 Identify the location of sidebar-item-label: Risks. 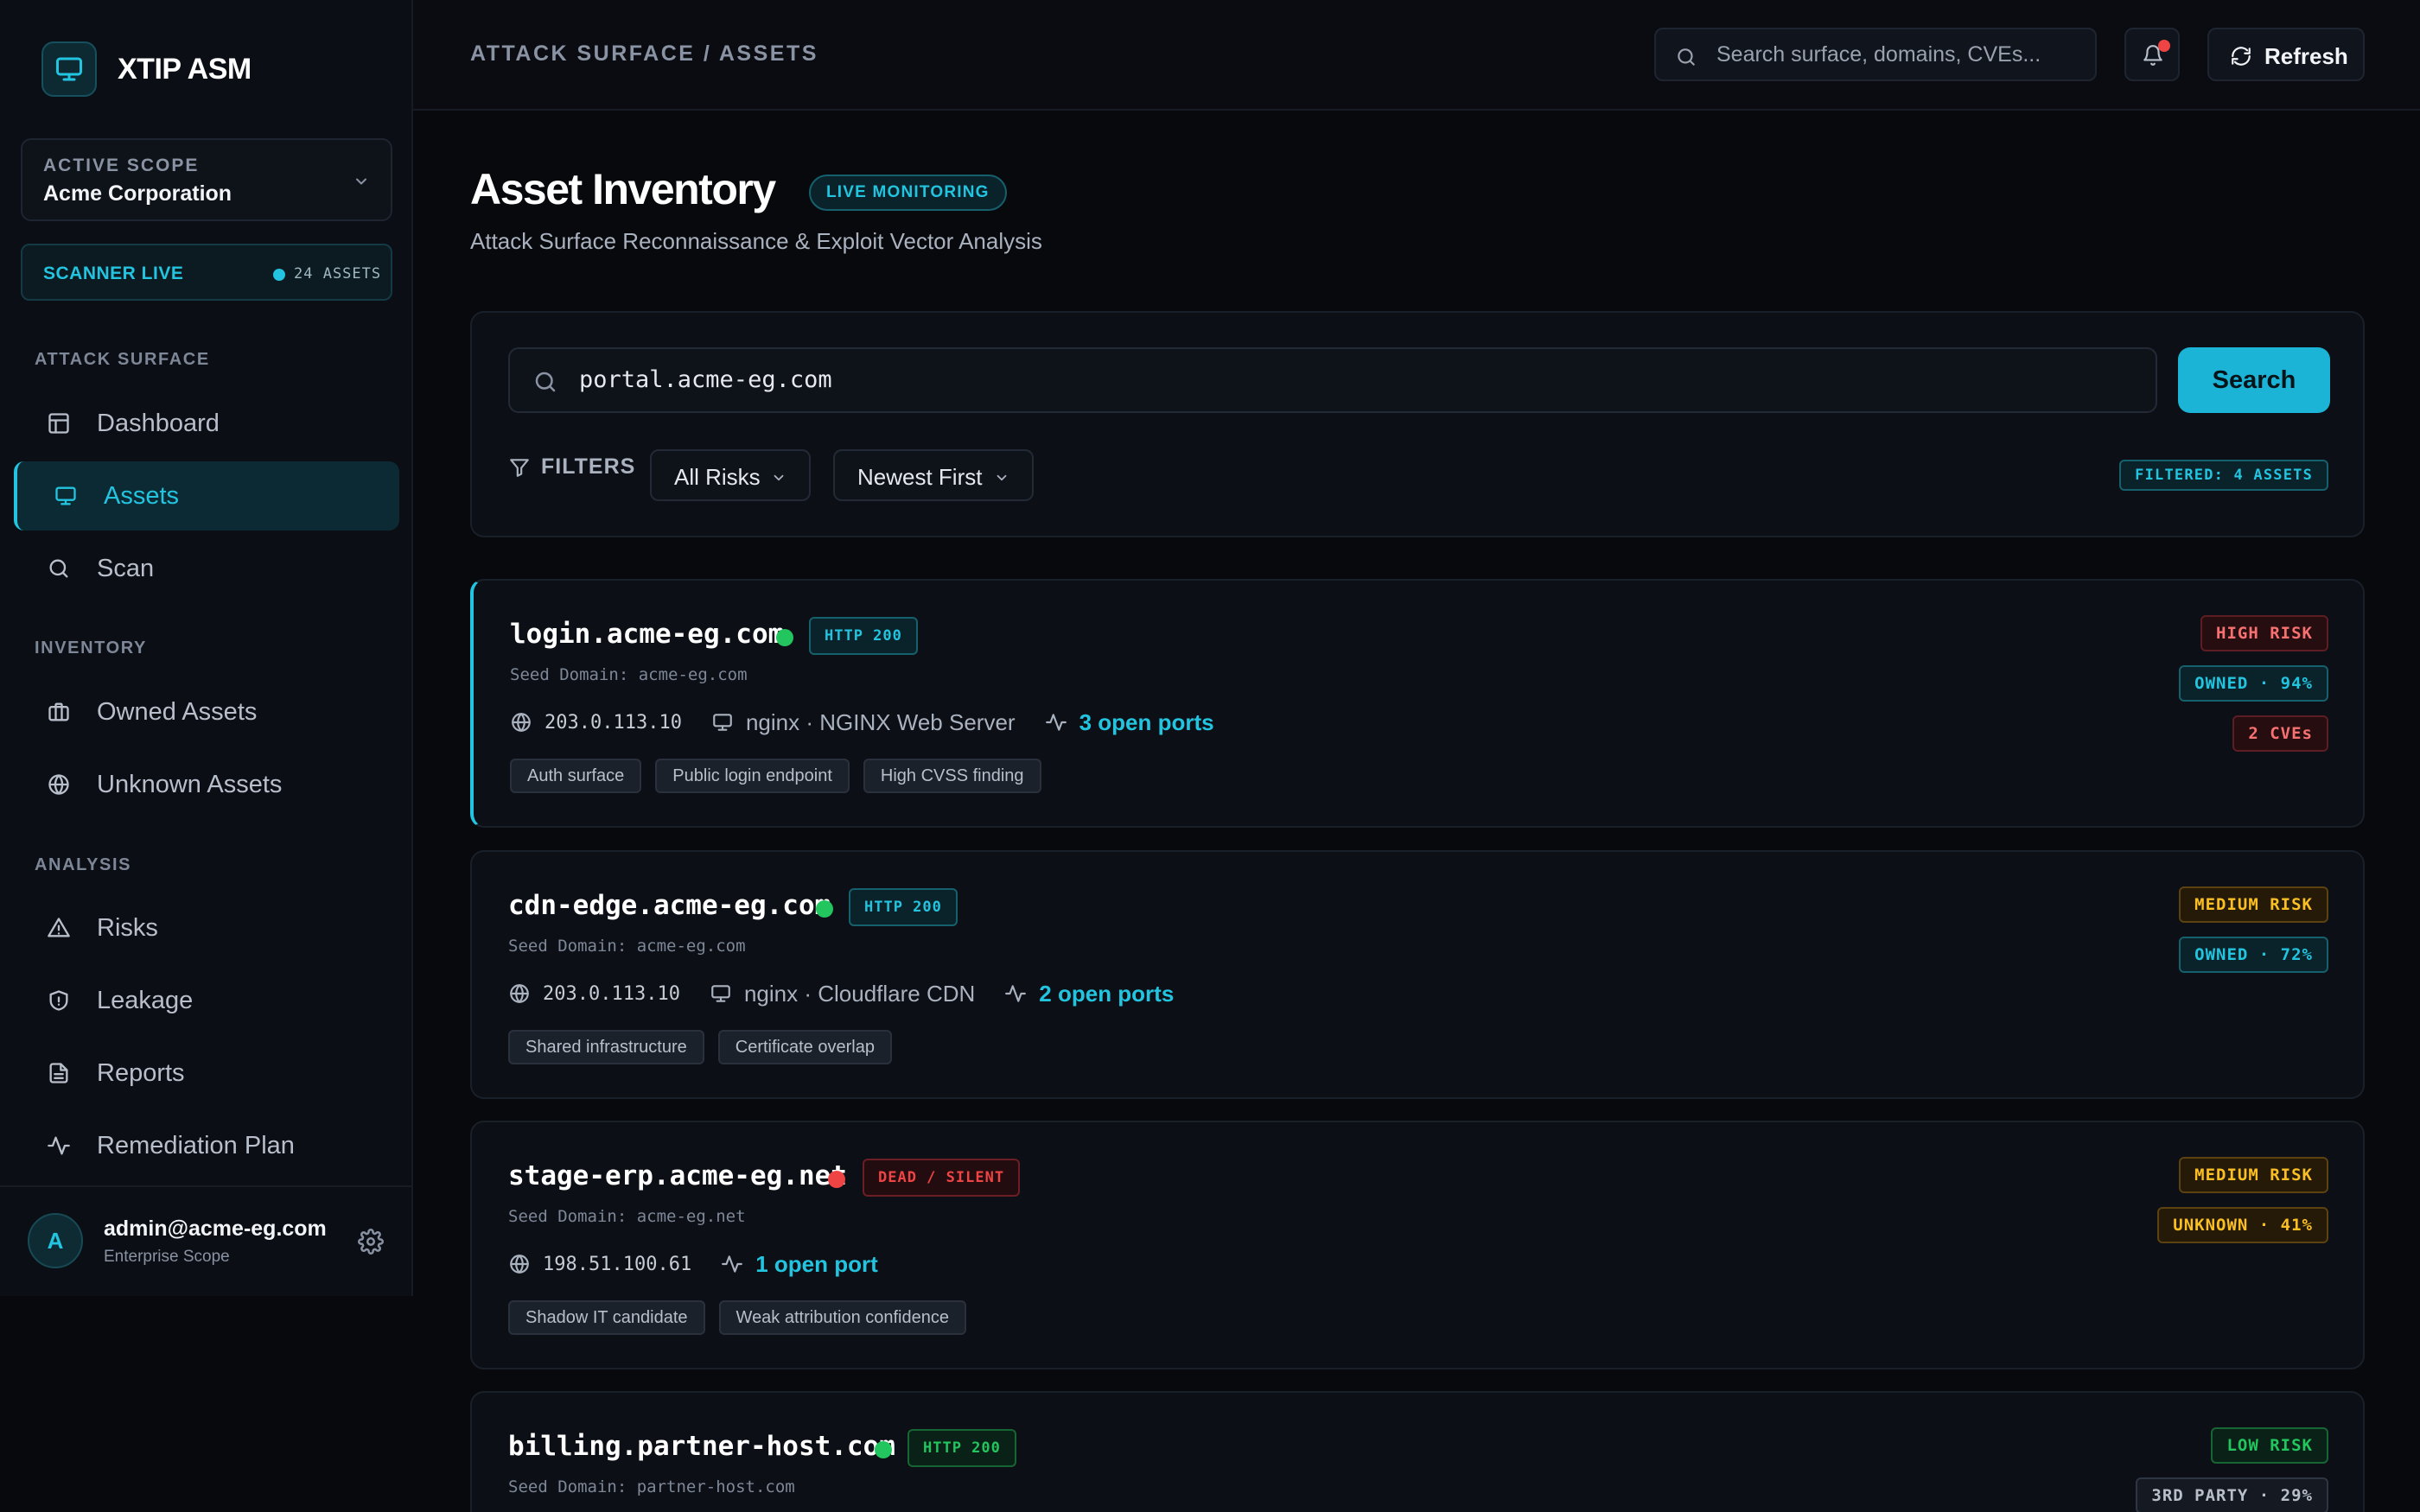
(127, 928).